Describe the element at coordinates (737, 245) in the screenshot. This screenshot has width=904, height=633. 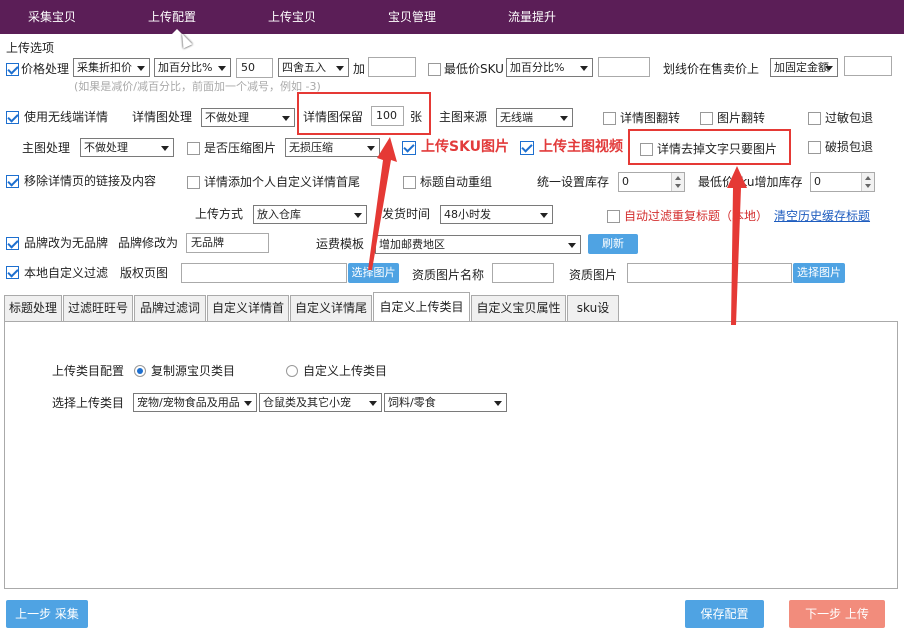
I see `arrow-to-remove-text-icon` at that location.